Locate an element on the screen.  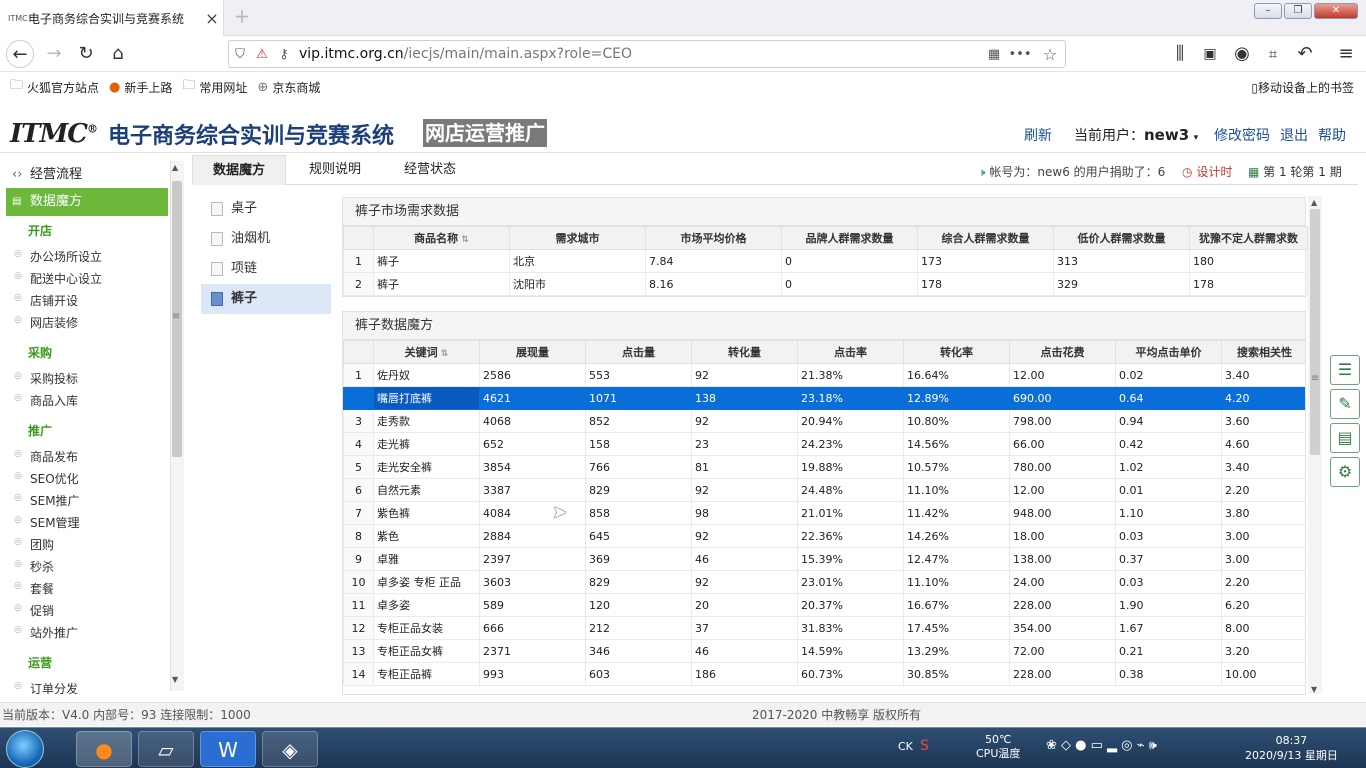
column-header: 低价人群需求数量 is located at coordinates (1121, 238).